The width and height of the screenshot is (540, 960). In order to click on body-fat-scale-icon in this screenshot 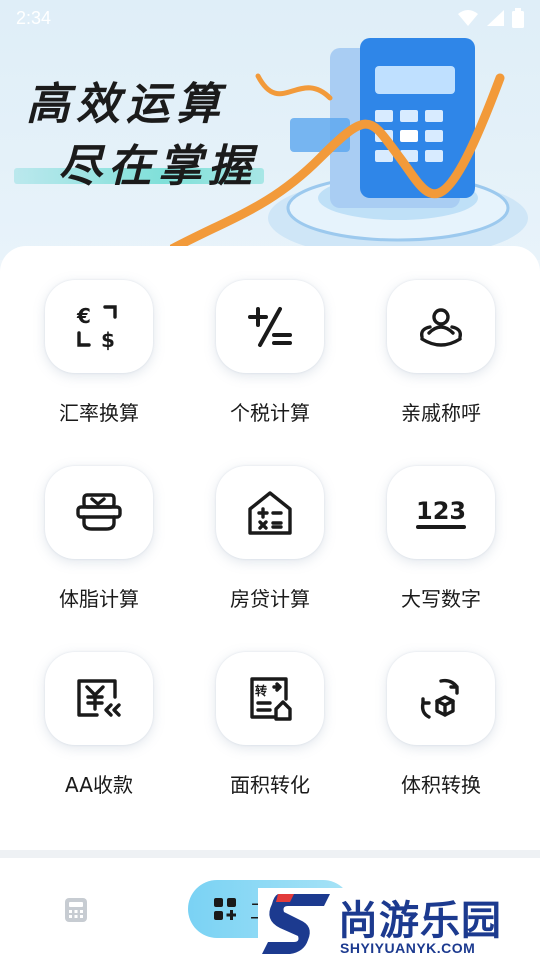, I will do `click(99, 512)`.